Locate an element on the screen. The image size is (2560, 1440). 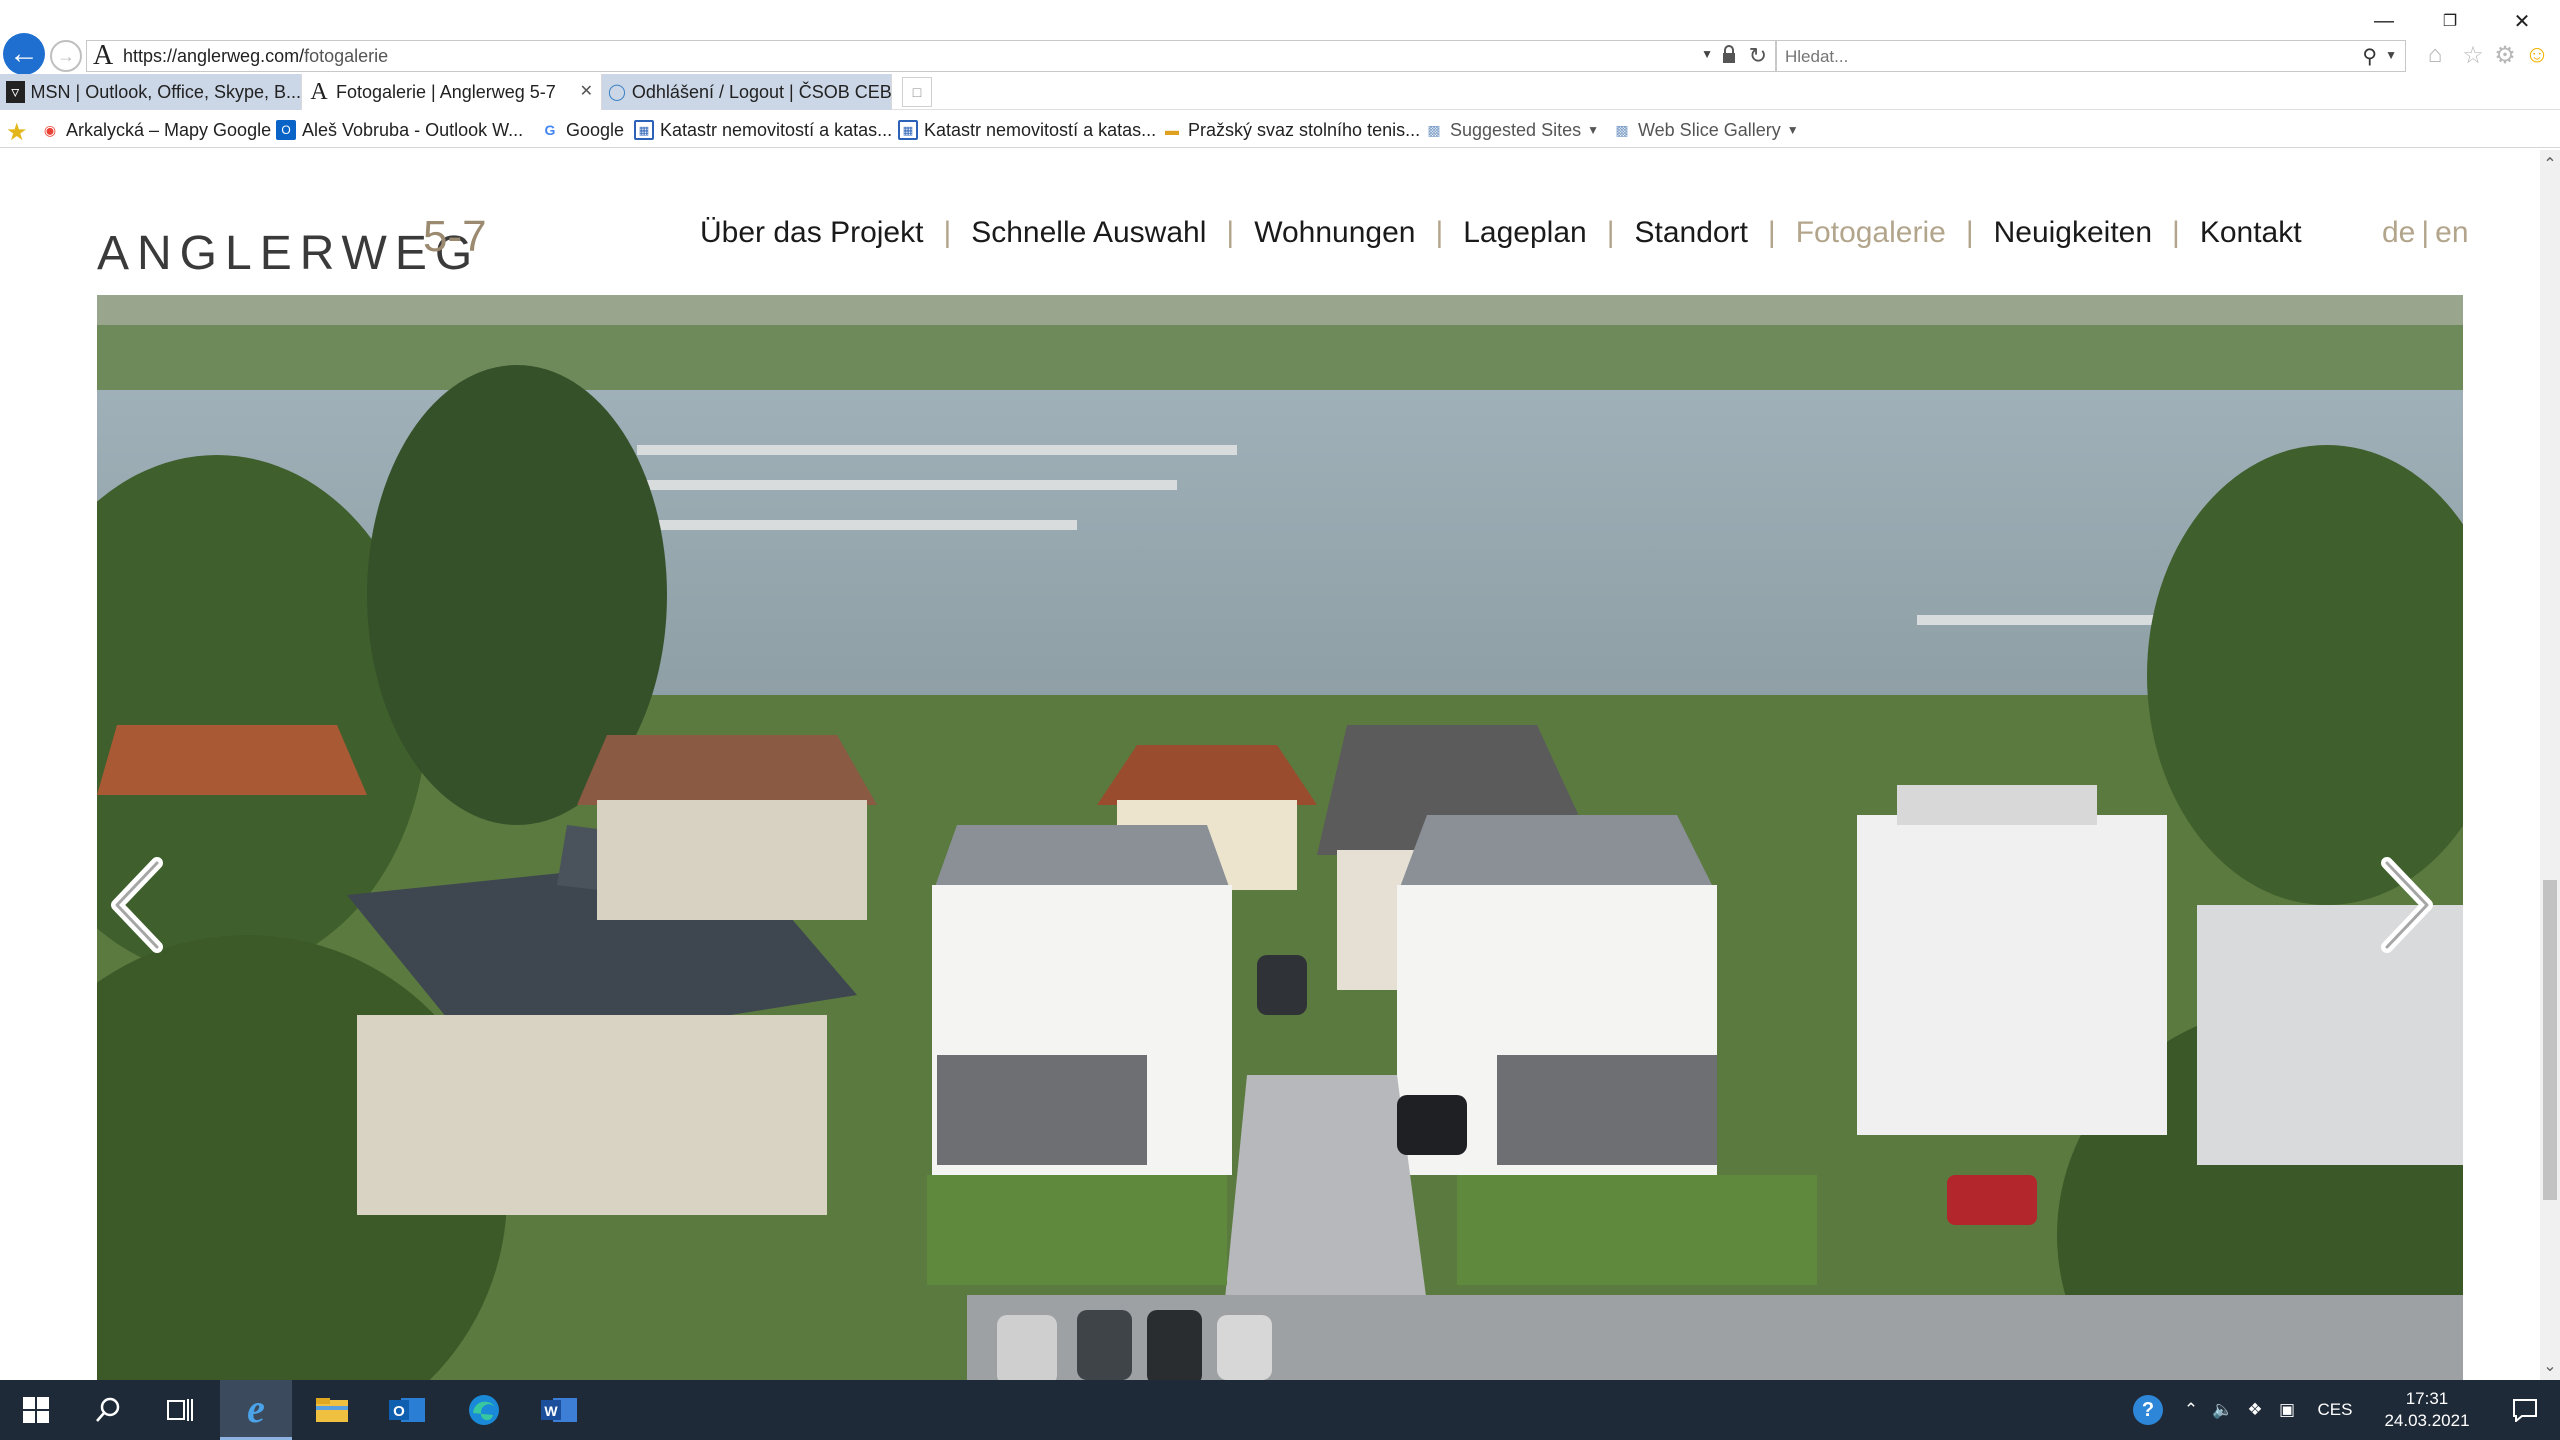
search-box: ⚲ ▼ is located at coordinates (2091, 56).